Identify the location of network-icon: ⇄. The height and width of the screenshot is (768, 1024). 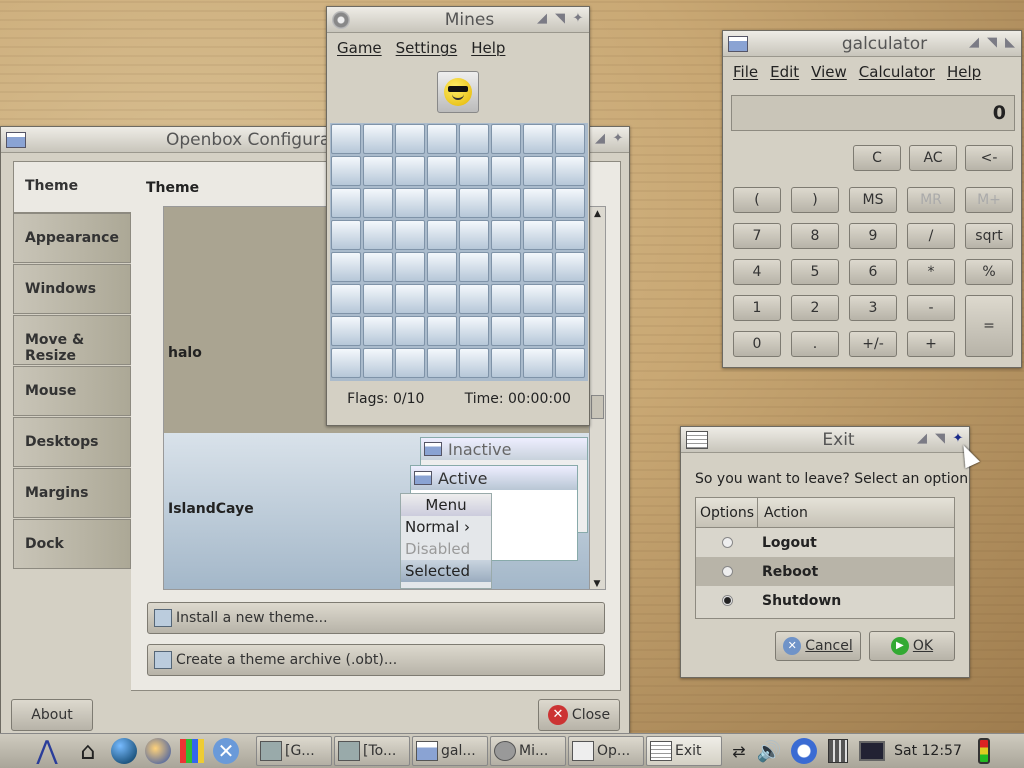
(739, 751).